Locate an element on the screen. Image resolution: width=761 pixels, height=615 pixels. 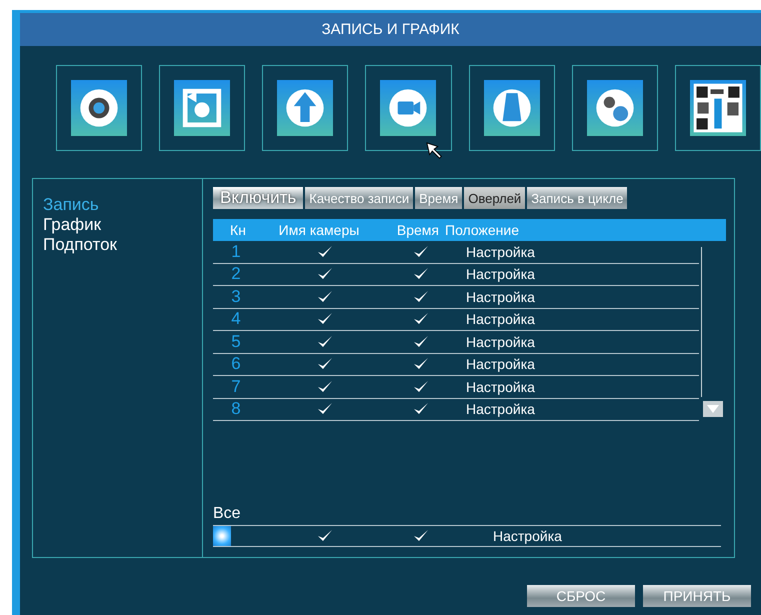
table-cell-text: 7 is located at coordinates (236, 386).